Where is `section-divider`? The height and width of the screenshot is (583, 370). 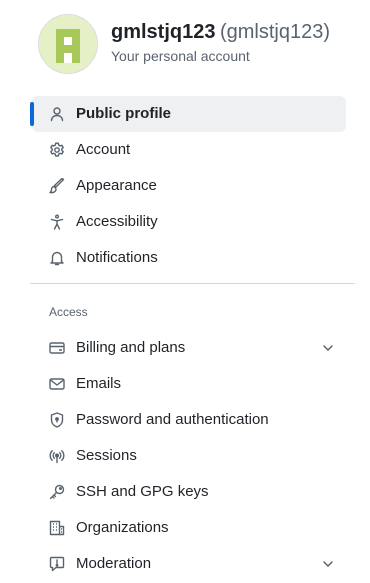 section-divider is located at coordinates (192, 283).